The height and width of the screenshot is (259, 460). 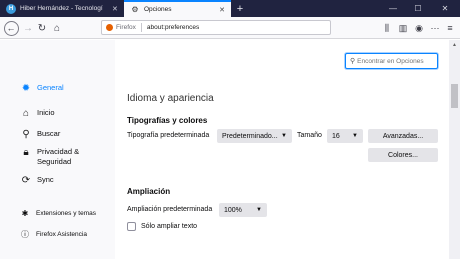 I want to click on close-window-button: ✕, so click(x=445, y=8).